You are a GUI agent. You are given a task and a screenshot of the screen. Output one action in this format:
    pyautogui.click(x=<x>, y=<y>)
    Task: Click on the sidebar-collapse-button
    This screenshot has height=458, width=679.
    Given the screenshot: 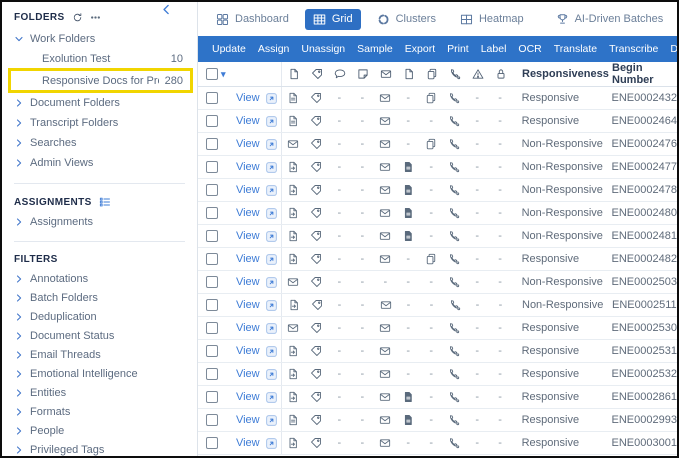 What is the action you would take?
    pyautogui.click(x=166, y=9)
    